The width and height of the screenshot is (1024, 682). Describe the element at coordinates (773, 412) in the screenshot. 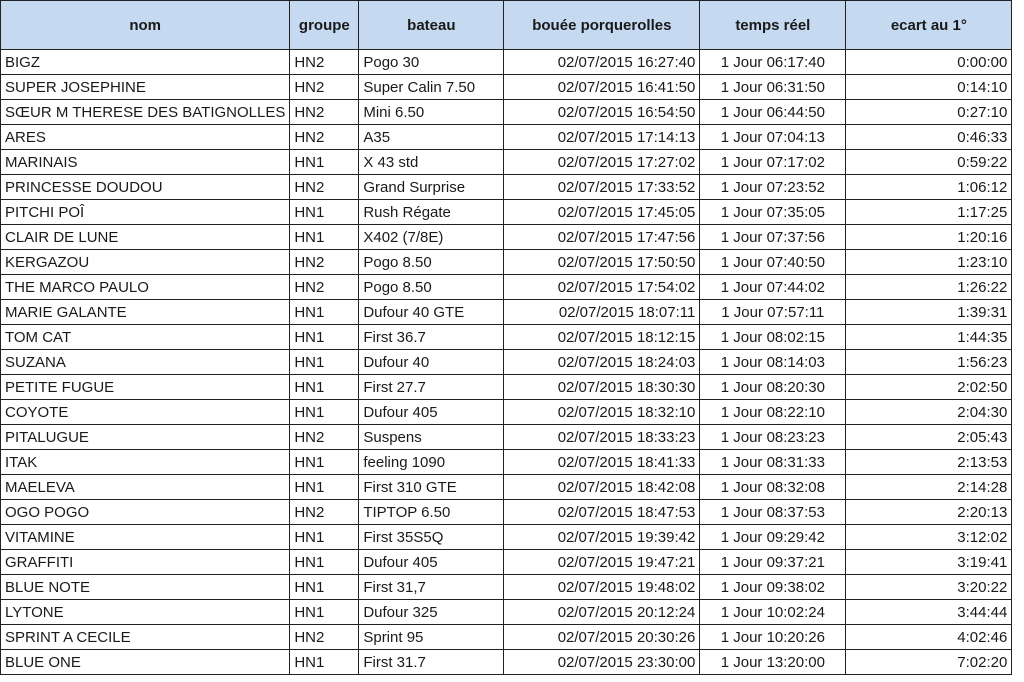

I see `cell-temps: 1 Jour 08:22:10` at that location.